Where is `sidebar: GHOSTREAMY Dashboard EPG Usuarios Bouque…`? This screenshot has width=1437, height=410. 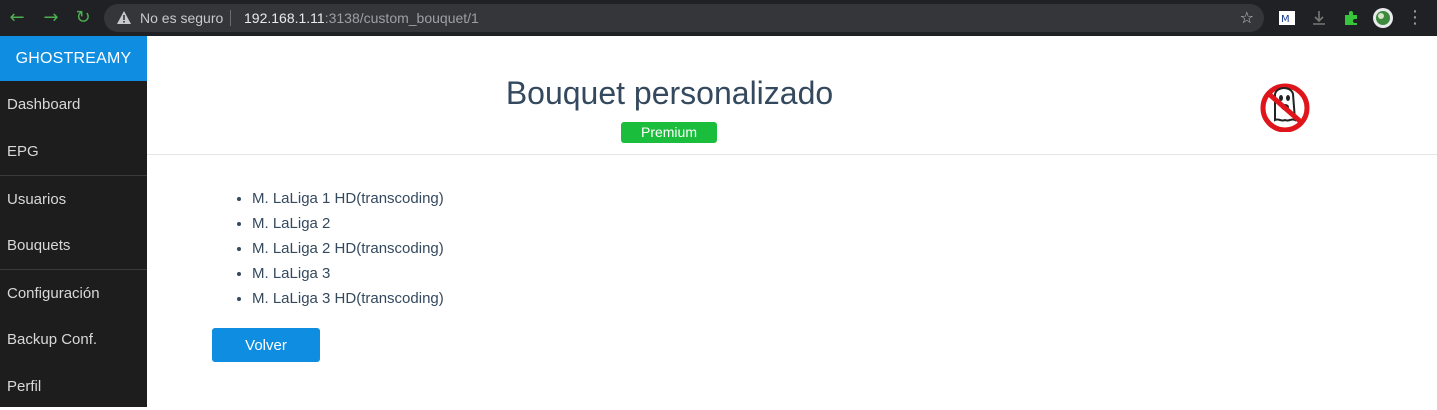 sidebar: GHOSTREAMY Dashboard EPG Usuarios Bouque… is located at coordinates (73, 221).